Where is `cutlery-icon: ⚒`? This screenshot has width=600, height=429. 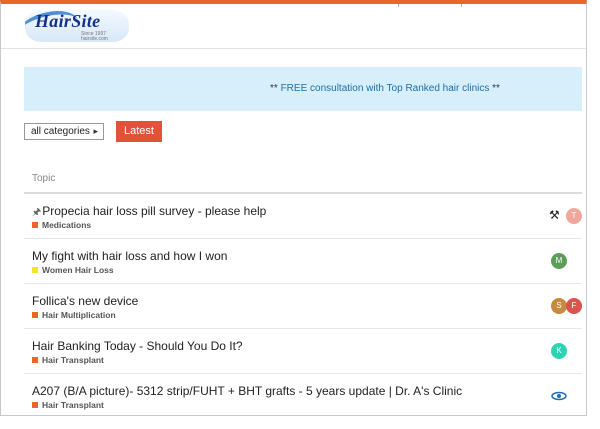
cutlery-icon: ⚒ is located at coordinates (554, 215).